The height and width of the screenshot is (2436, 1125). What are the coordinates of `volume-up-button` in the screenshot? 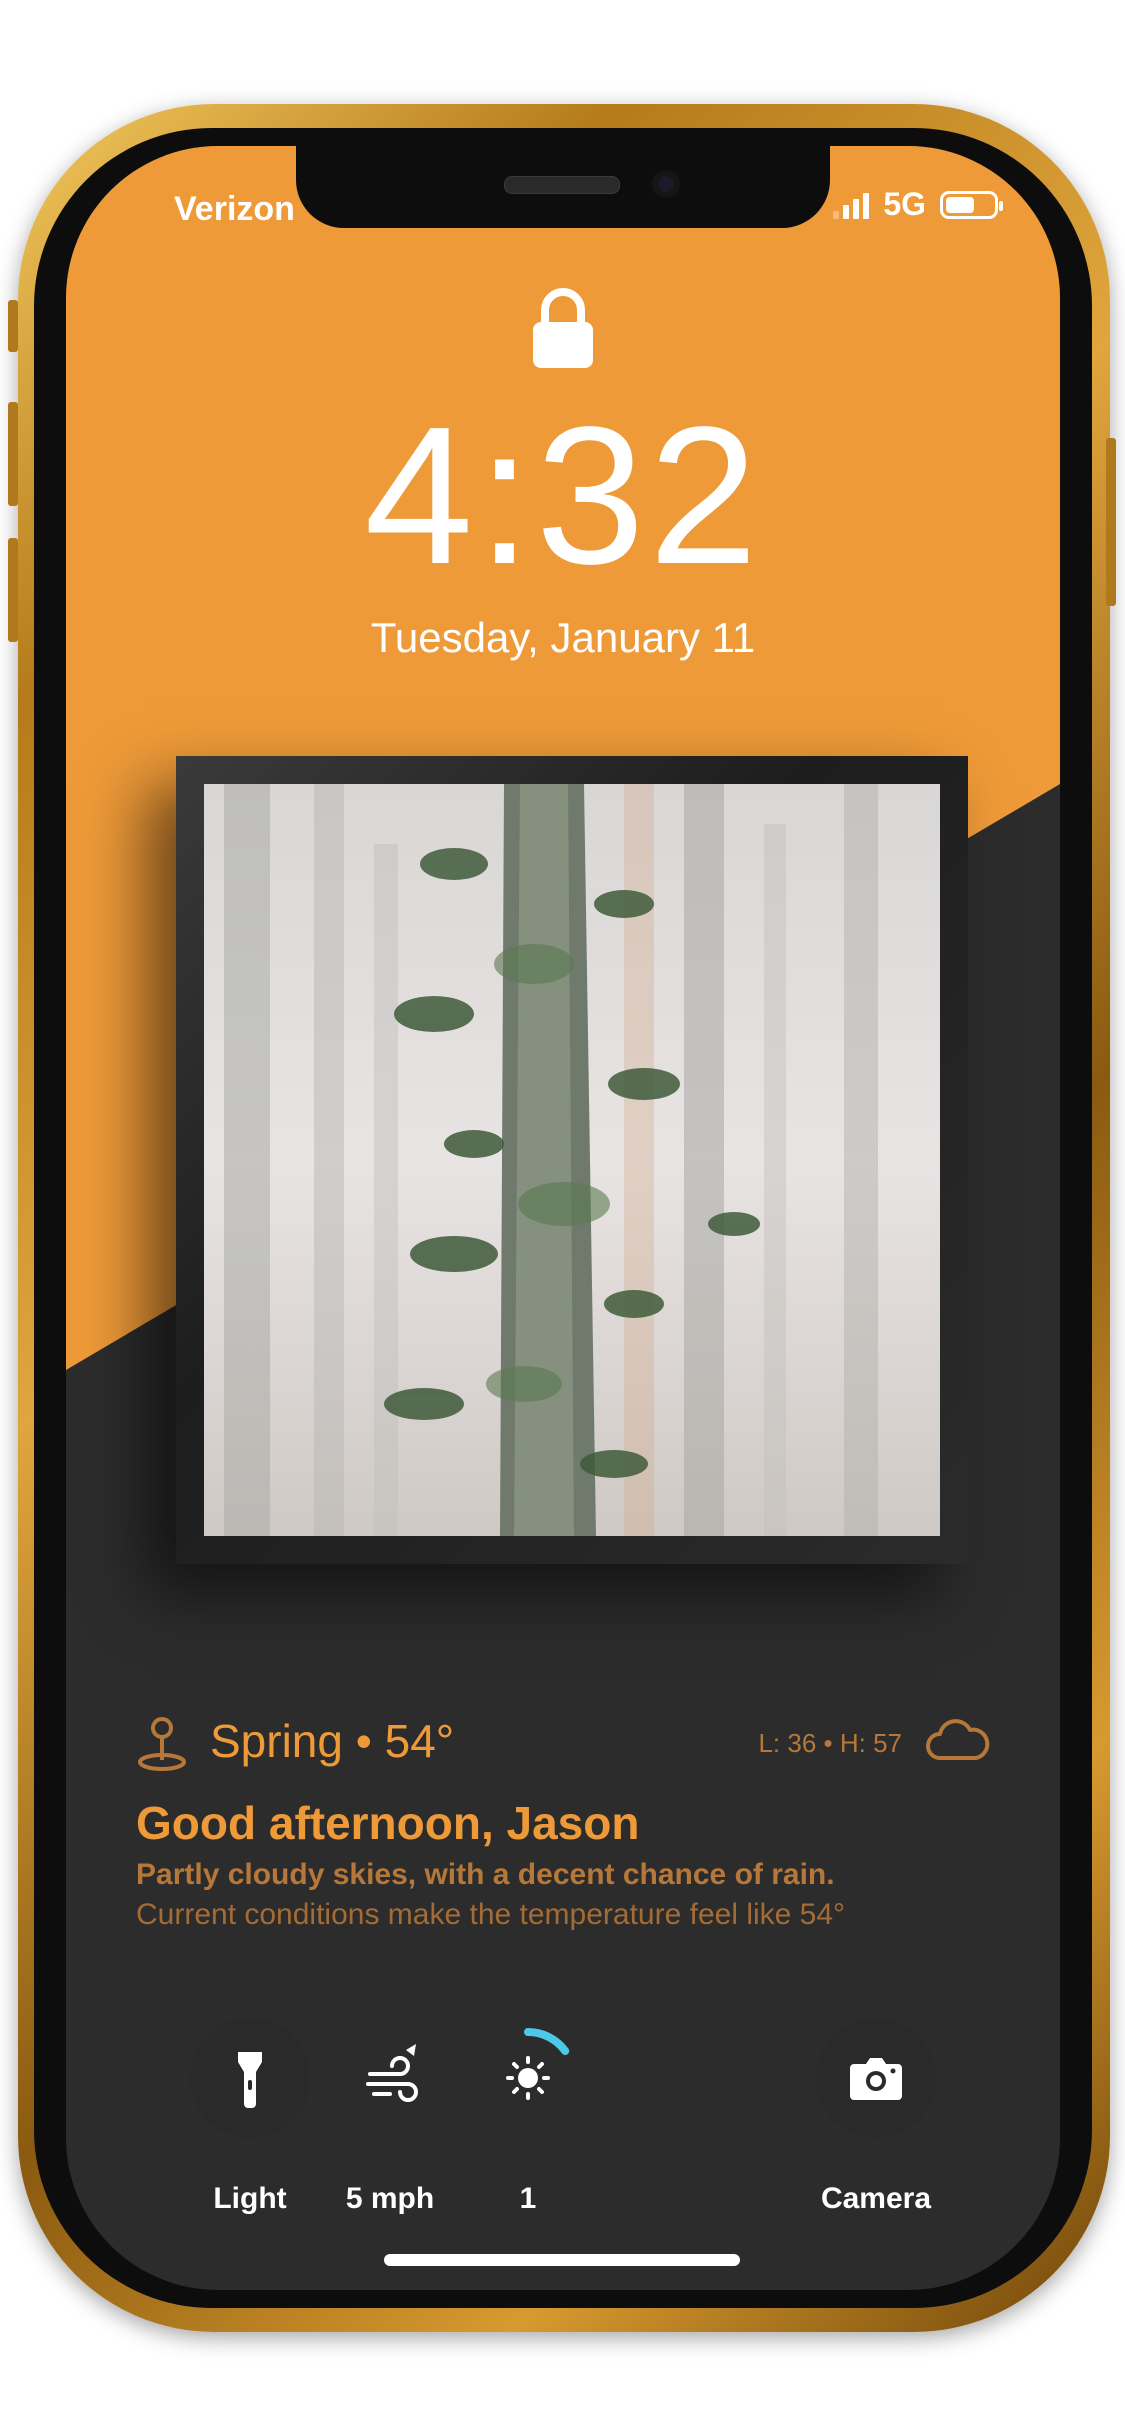 It's located at (13, 454).